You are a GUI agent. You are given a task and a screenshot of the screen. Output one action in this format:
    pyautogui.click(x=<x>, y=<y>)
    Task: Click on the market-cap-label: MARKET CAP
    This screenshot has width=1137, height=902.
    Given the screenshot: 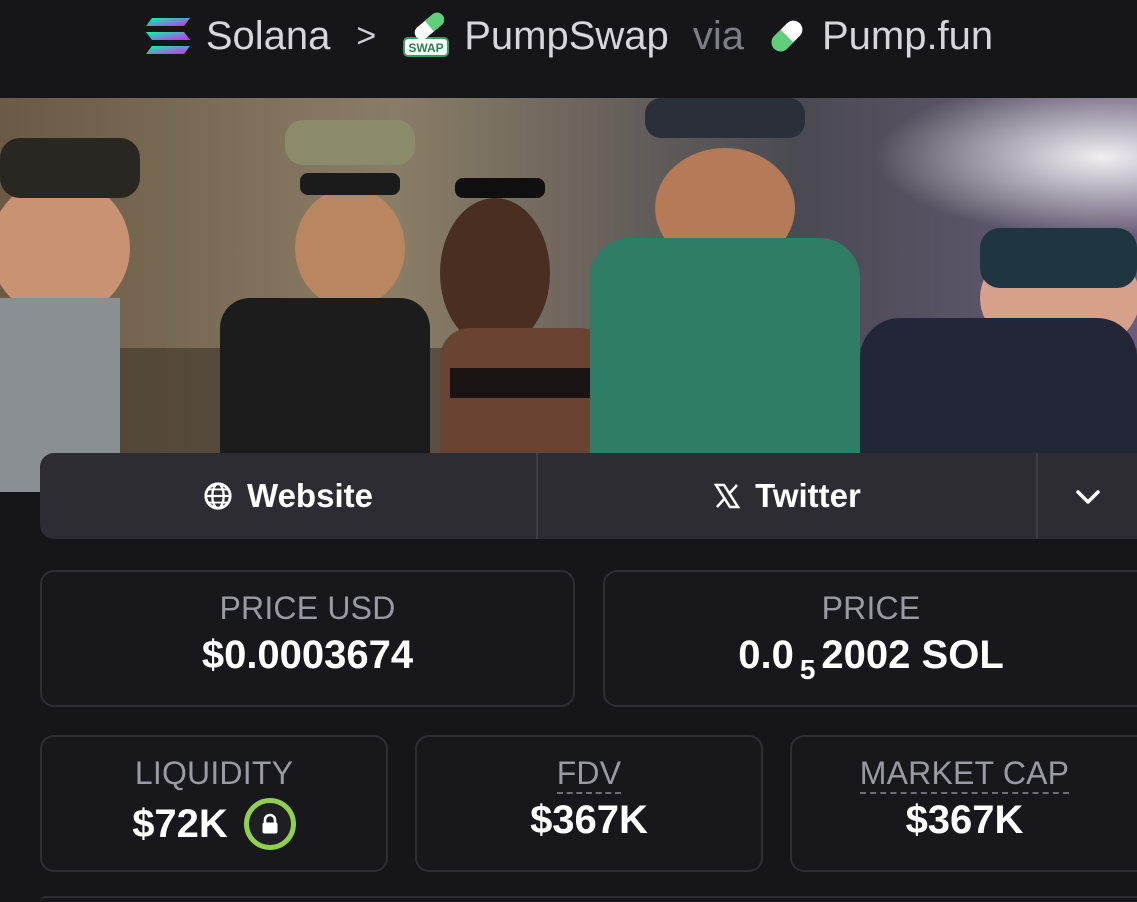 What is the action you would take?
    pyautogui.click(x=964, y=774)
    